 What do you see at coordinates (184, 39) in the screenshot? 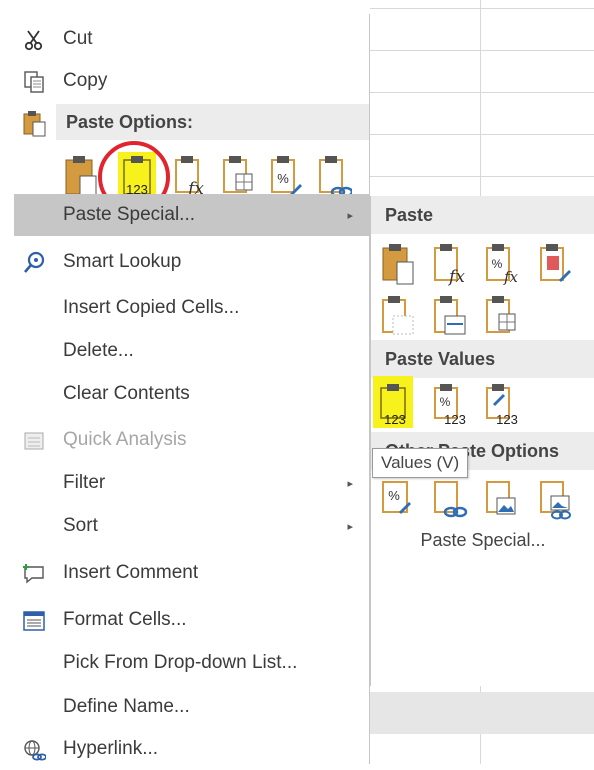
I see `menu-item-cut: Cut` at bounding box center [184, 39].